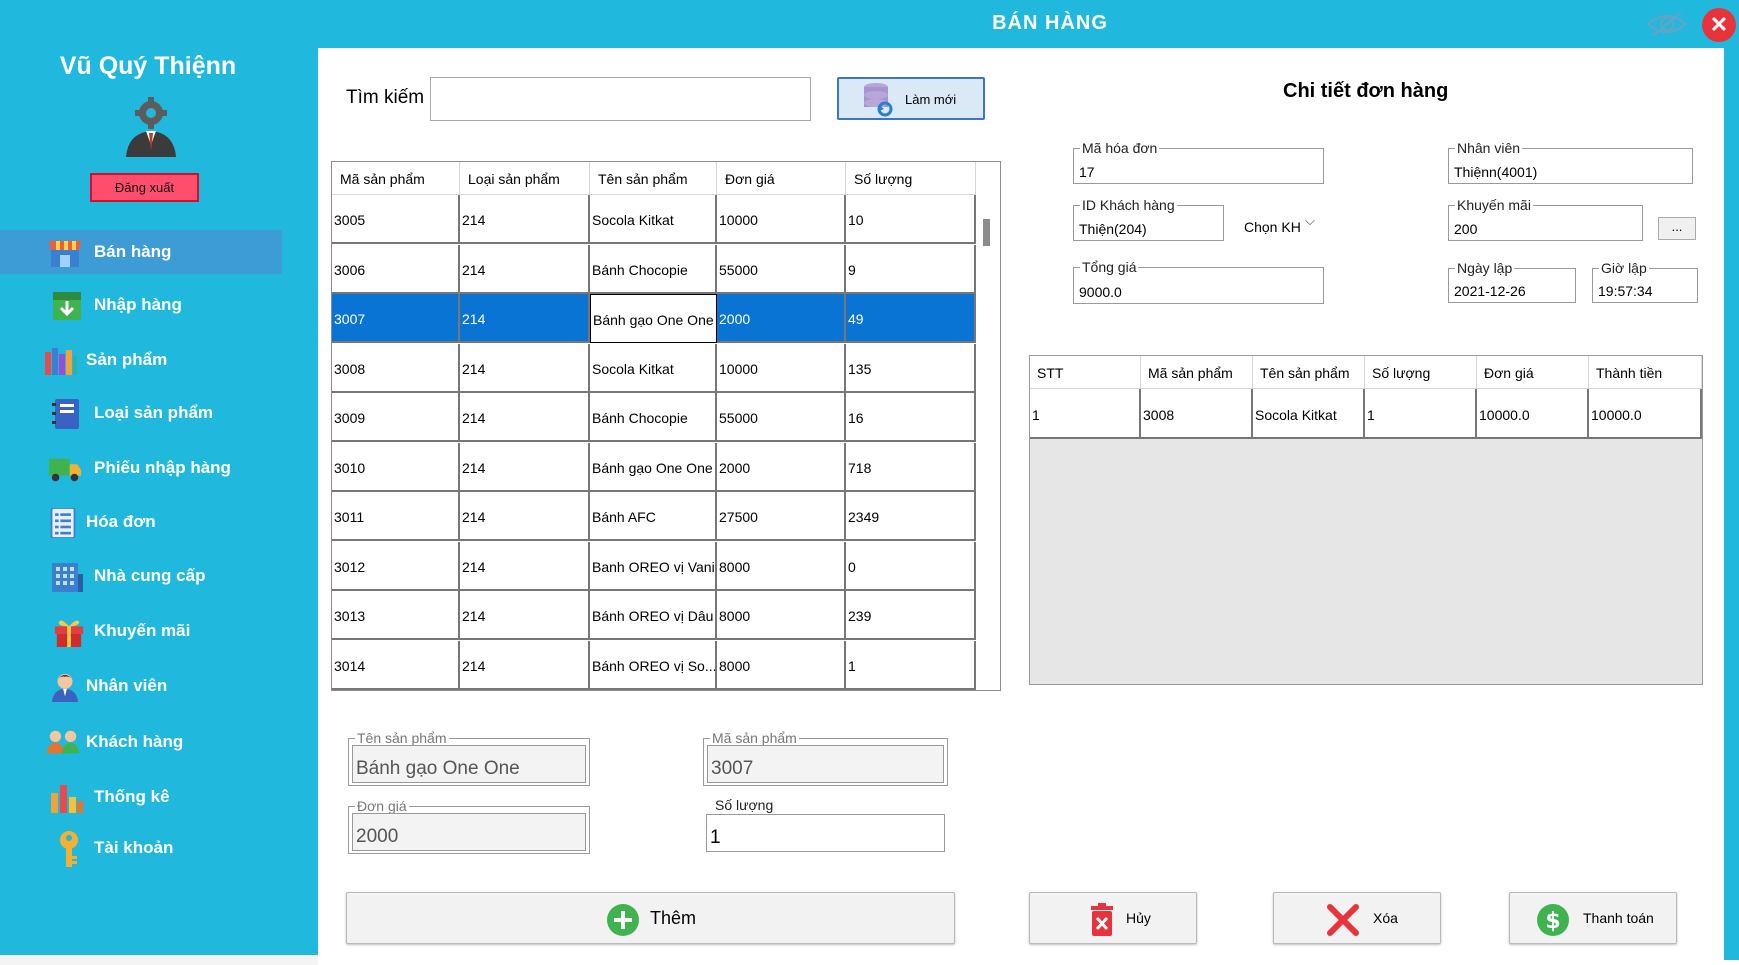 The width and height of the screenshot is (1739, 965). I want to click on promotion-label: Khuyến mãi, so click(1494, 205).